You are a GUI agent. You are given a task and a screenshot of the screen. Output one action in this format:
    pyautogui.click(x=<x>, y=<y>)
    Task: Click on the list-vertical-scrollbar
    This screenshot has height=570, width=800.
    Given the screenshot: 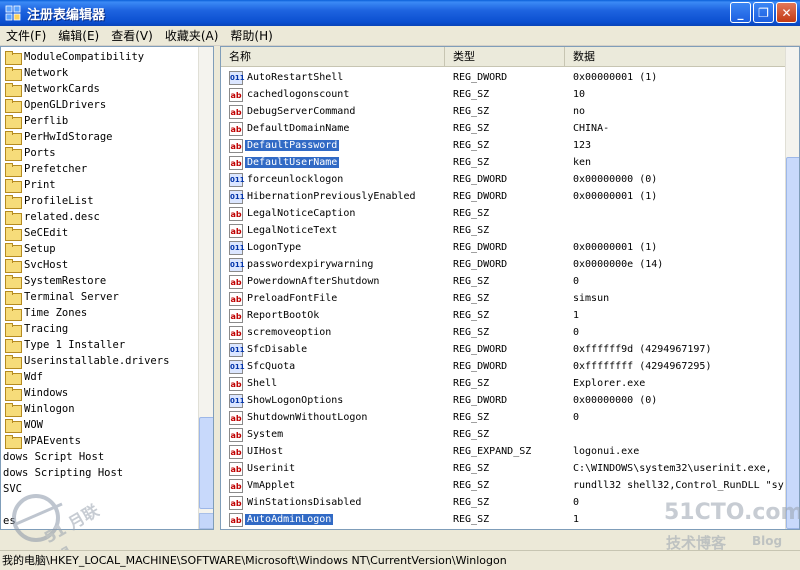 What is the action you would take?
    pyautogui.click(x=792, y=288)
    